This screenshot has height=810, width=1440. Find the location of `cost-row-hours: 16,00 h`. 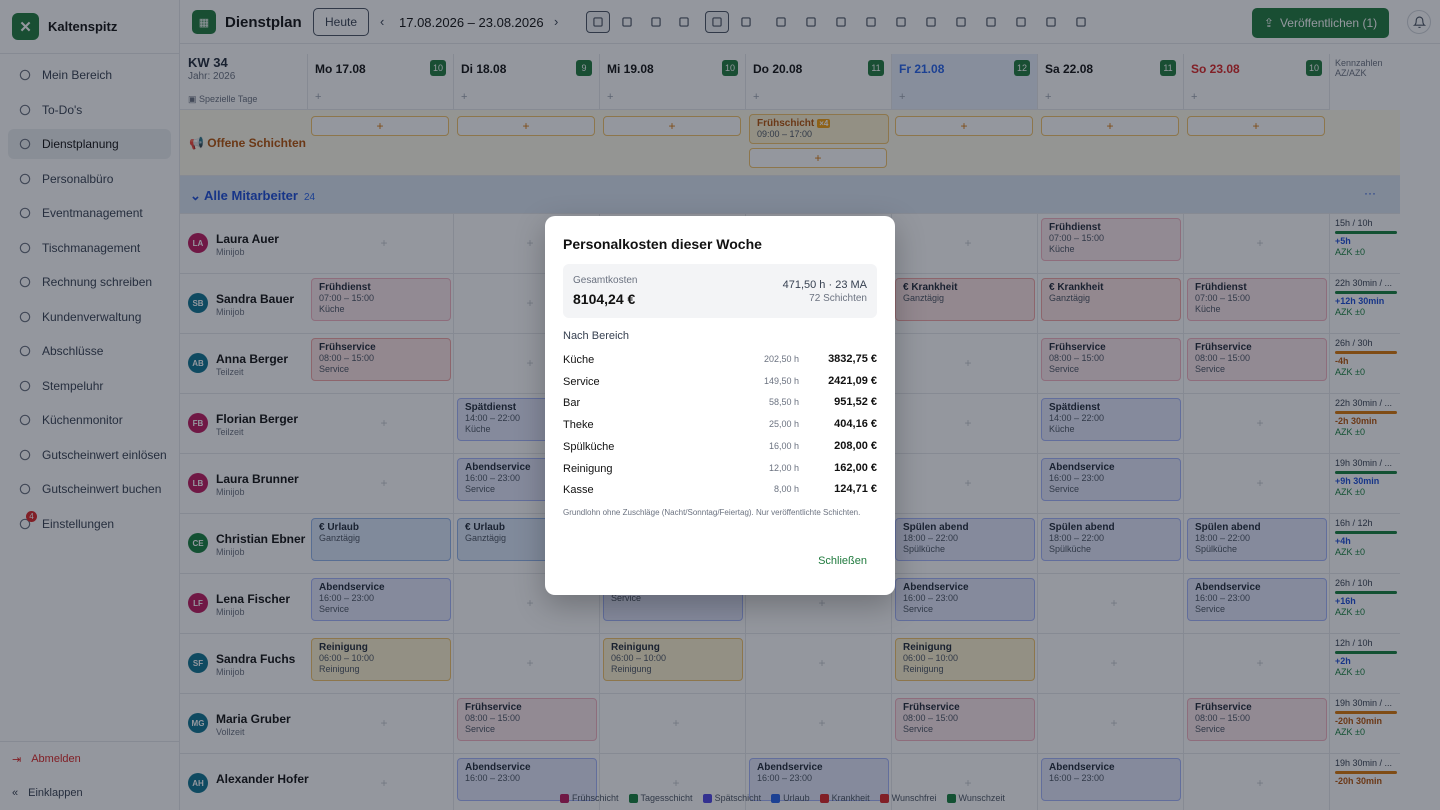

cost-row-hours: 16,00 h is located at coordinates (783, 445).